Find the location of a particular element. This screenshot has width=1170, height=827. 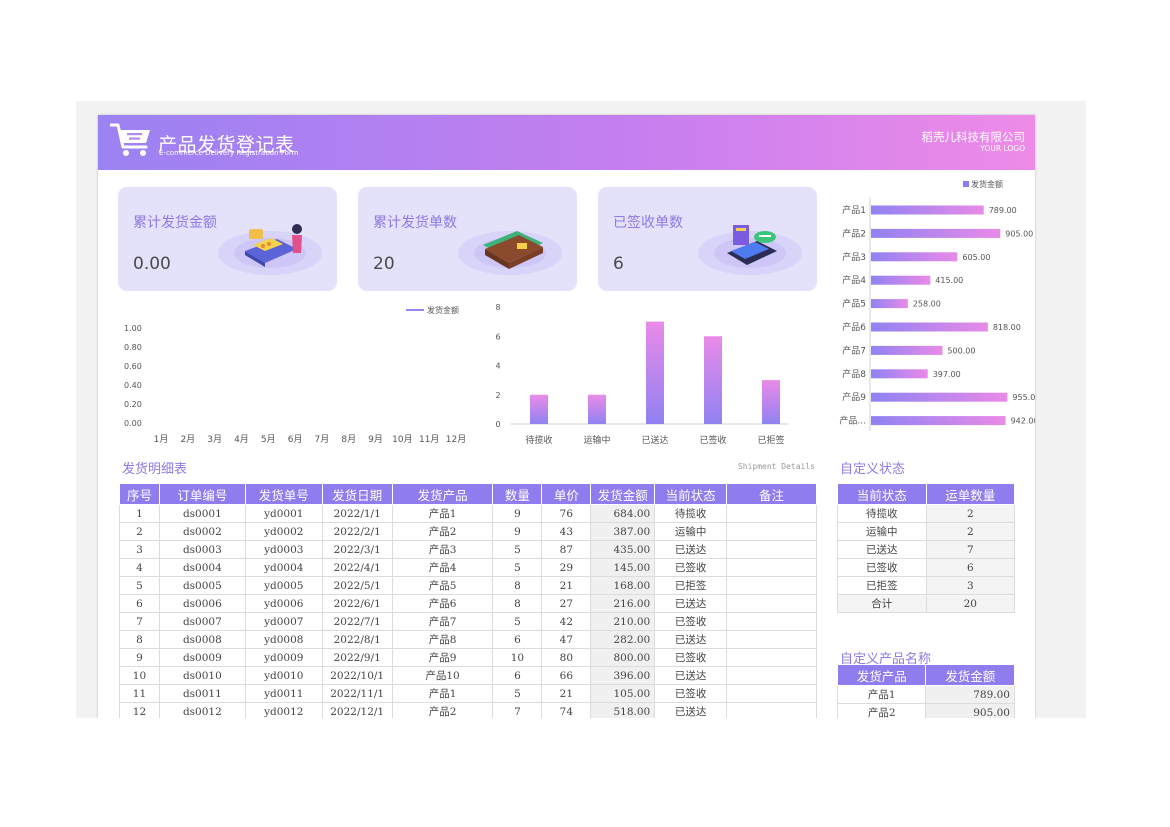

table-cell: 74 is located at coordinates (566, 710).